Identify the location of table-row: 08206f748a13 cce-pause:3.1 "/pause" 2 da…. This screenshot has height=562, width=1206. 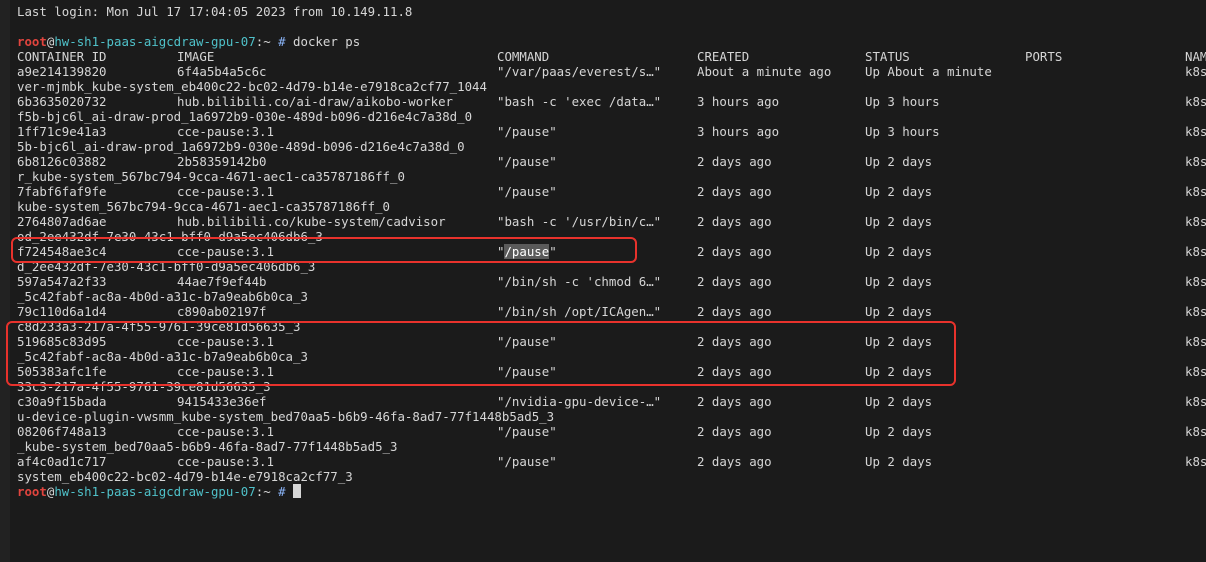
(611, 431).